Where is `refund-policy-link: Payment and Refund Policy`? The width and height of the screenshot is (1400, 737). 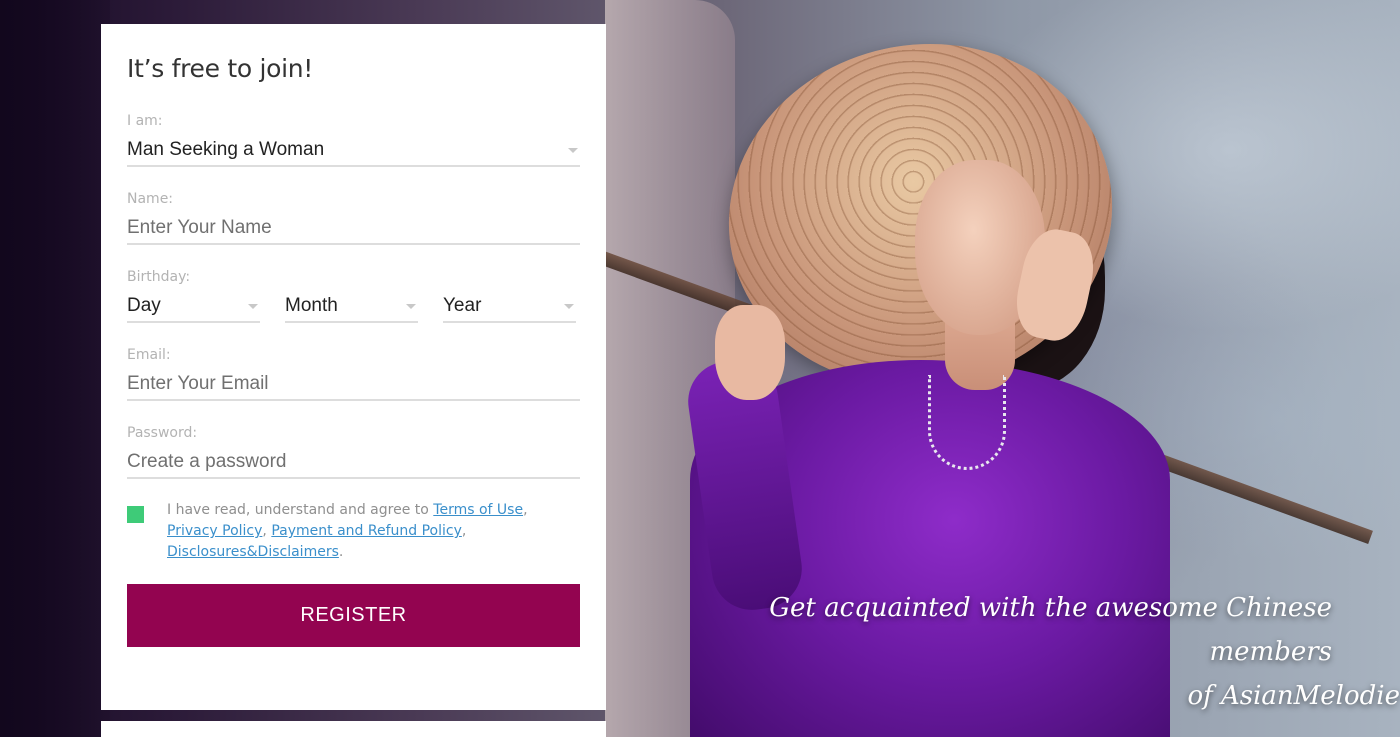 refund-policy-link: Payment and Refund Policy is located at coordinates (366, 531).